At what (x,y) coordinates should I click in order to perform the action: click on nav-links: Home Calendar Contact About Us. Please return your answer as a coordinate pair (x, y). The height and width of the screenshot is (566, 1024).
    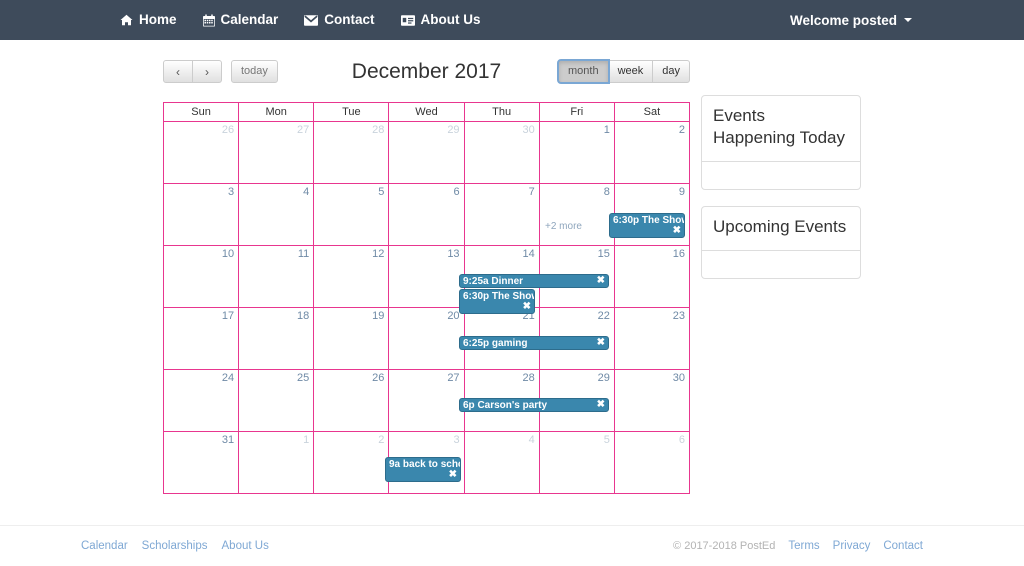
    Looking at the image, I should click on (300, 20).